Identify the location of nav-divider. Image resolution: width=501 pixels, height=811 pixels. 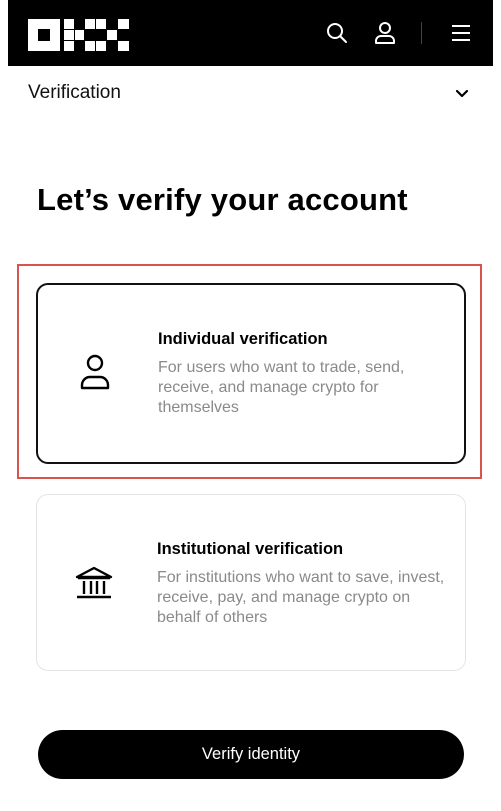
(421, 33).